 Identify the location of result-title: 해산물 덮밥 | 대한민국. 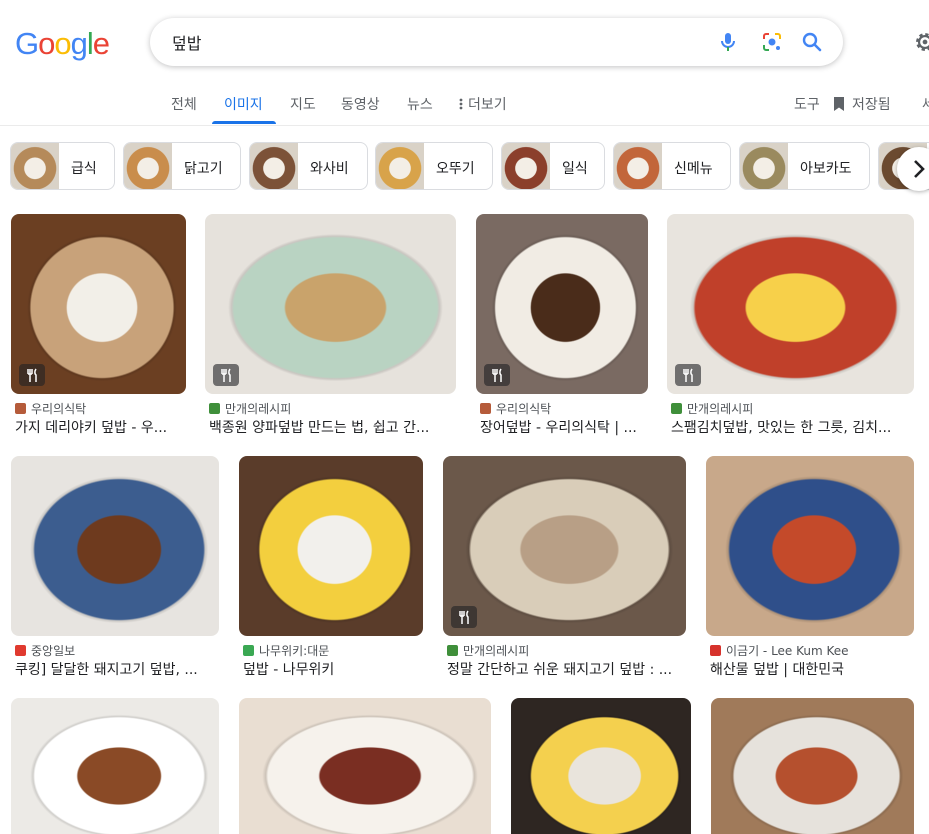
(812, 669).